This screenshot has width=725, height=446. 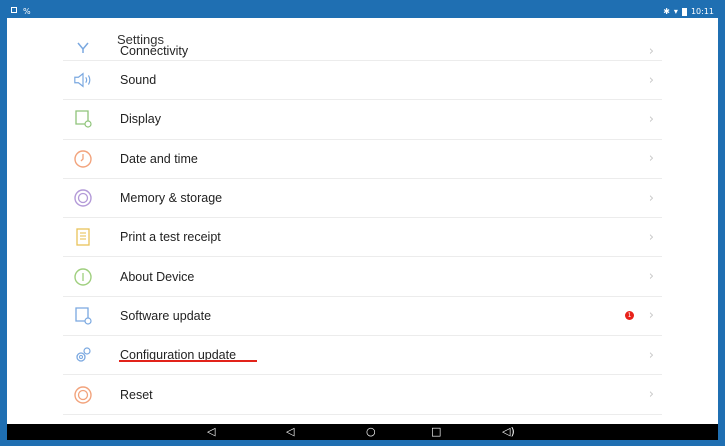 I want to click on settings-item-reset: Reset ›, so click(x=362, y=395).